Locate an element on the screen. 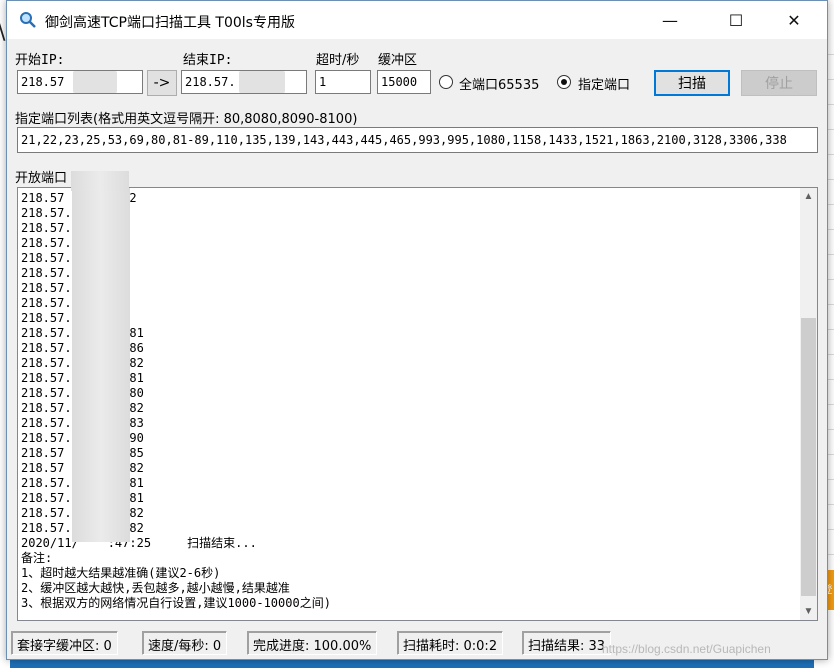  port-list-label: 指定端口列表(格式用英文逗号隔开: 80,8080,8090-8100) is located at coordinates (186, 119).